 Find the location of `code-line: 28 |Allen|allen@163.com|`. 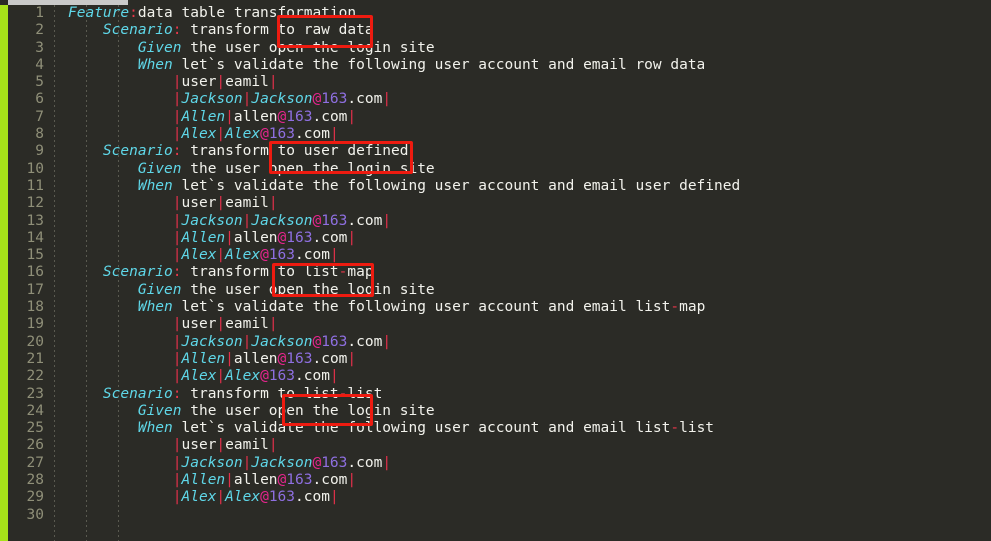

code-line: 28 |Allen|allen@163.com| is located at coordinates (499, 480).